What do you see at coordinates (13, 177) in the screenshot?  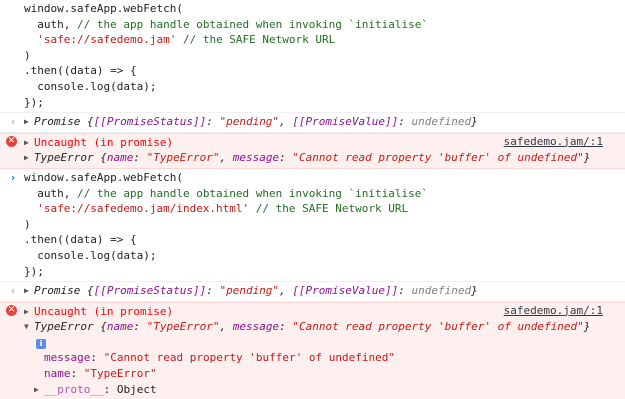 I see `chevron-right-icon: ›` at bounding box center [13, 177].